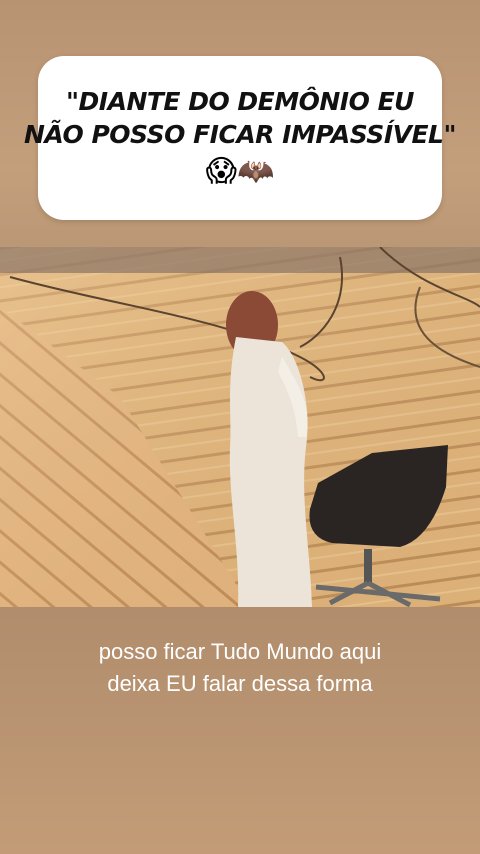  What do you see at coordinates (240, 683) in the screenshot?
I see `subtitle-line-2: deixa EU falar dessa forma` at bounding box center [240, 683].